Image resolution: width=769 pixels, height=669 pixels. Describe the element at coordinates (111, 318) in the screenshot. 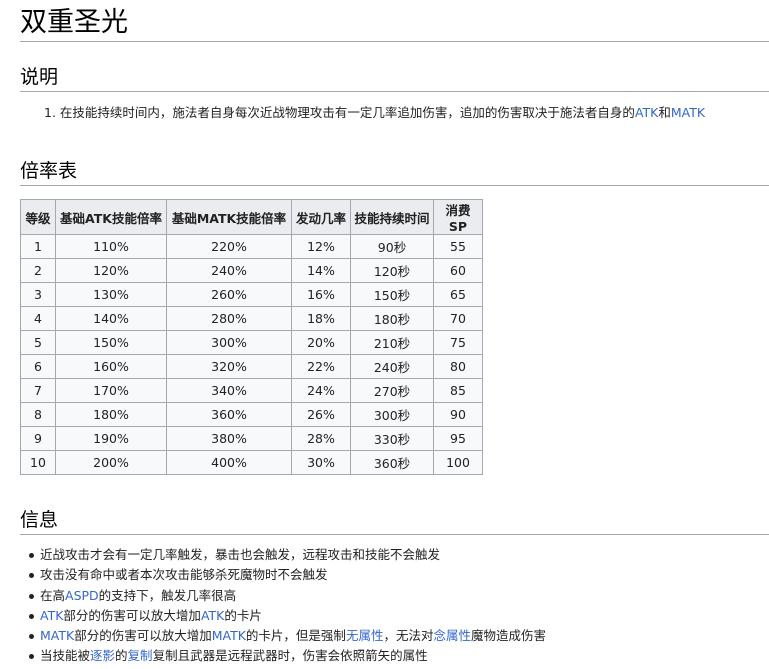

I see `table-cell: 140%` at that location.